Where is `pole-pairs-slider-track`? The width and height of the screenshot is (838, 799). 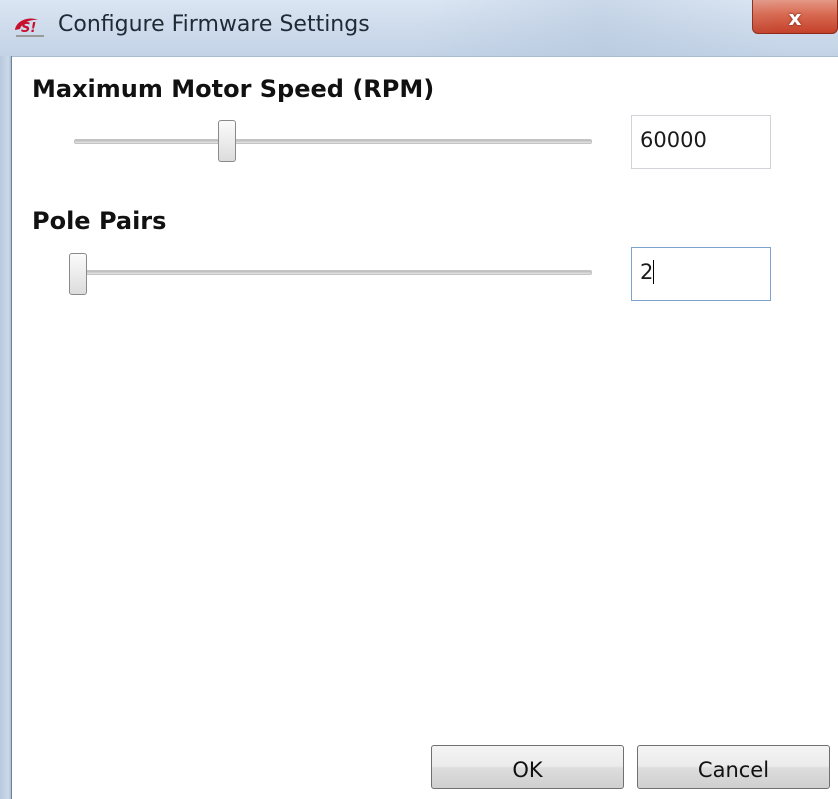 pole-pairs-slider-track is located at coordinates (333, 272).